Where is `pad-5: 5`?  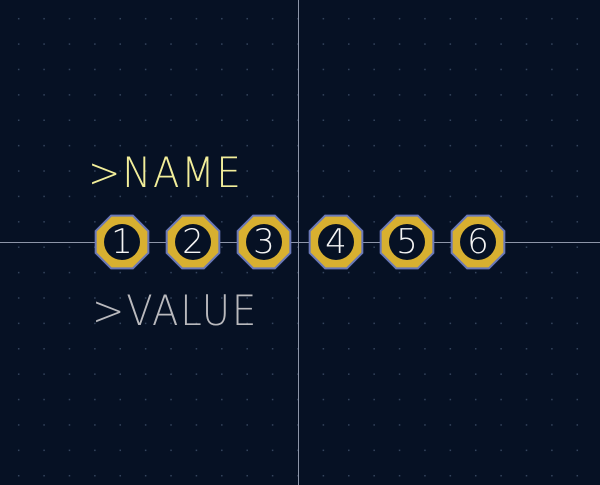 pad-5: 5 is located at coordinates (407, 242).